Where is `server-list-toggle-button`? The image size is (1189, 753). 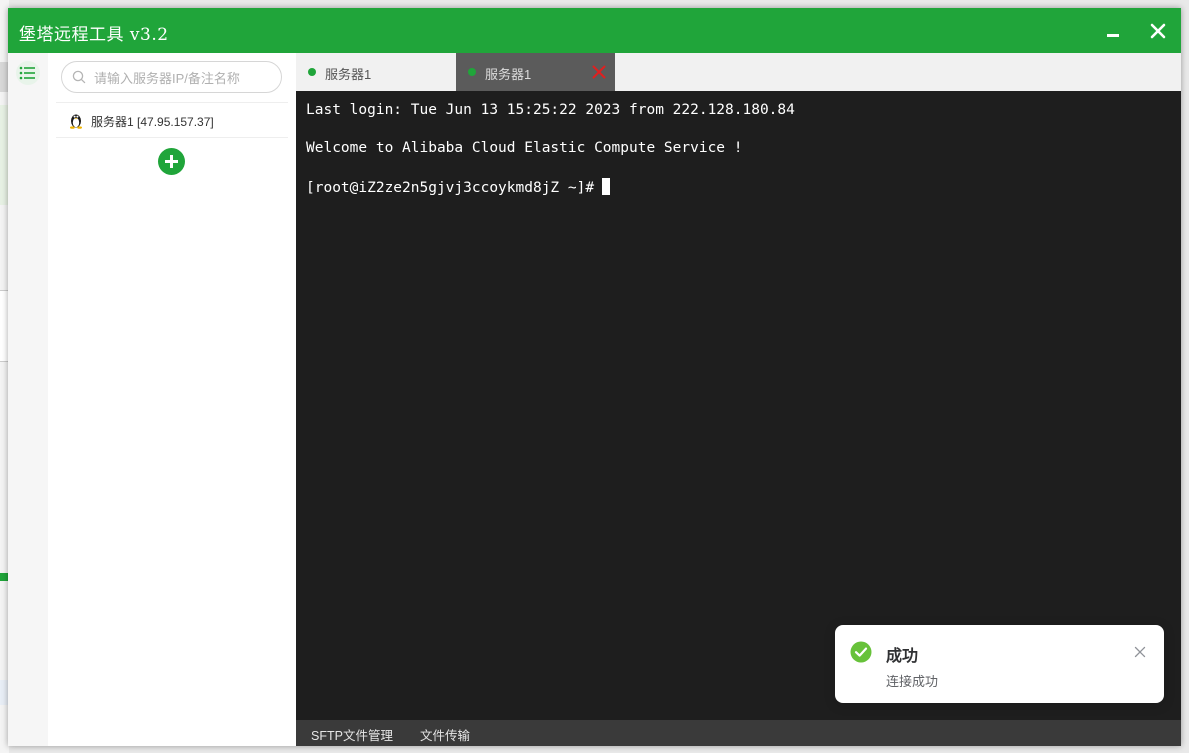
server-list-toggle-button is located at coordinates (28, 73).